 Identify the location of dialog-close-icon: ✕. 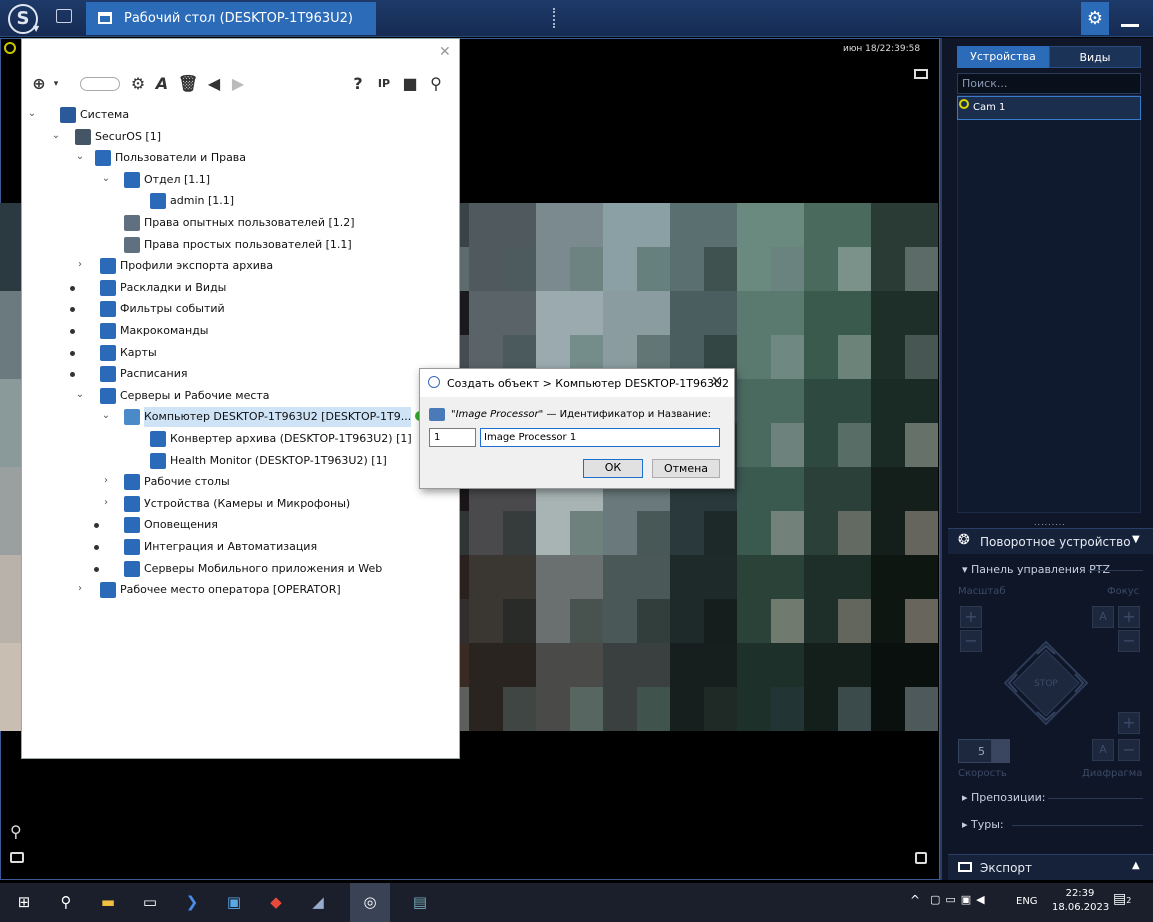
(717, 382).